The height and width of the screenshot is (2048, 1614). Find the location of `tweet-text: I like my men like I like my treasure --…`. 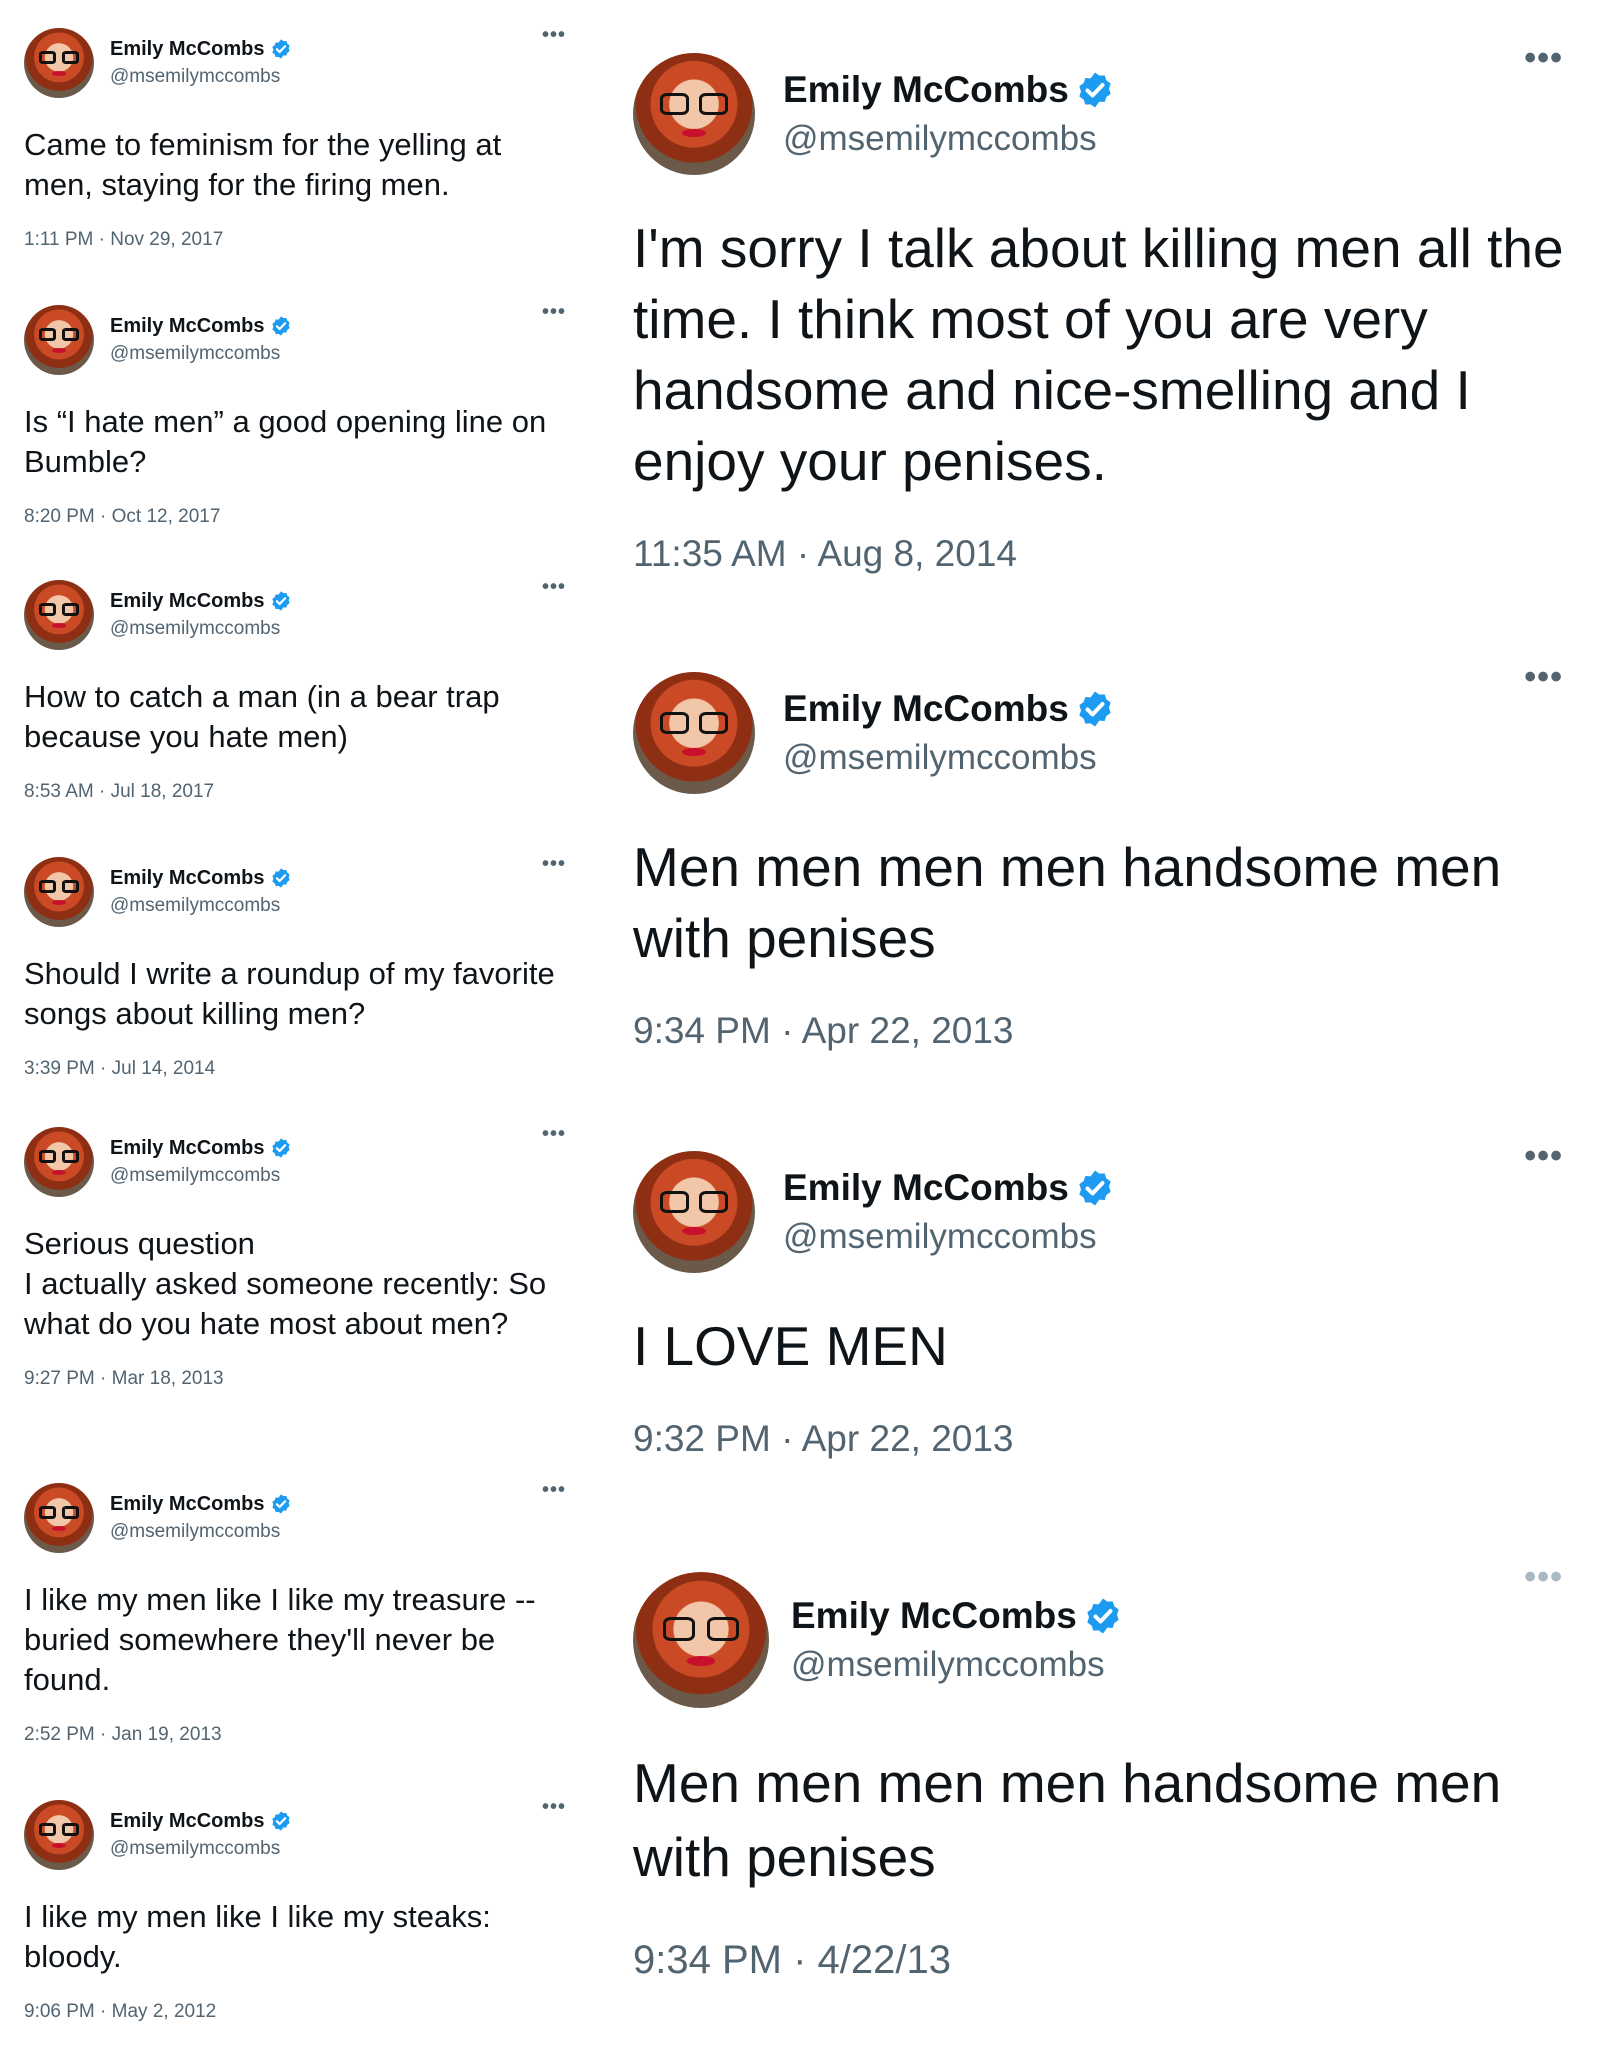

tweet-text: I like my men like I like my treasure --… is located at coordinates (280, 1639).